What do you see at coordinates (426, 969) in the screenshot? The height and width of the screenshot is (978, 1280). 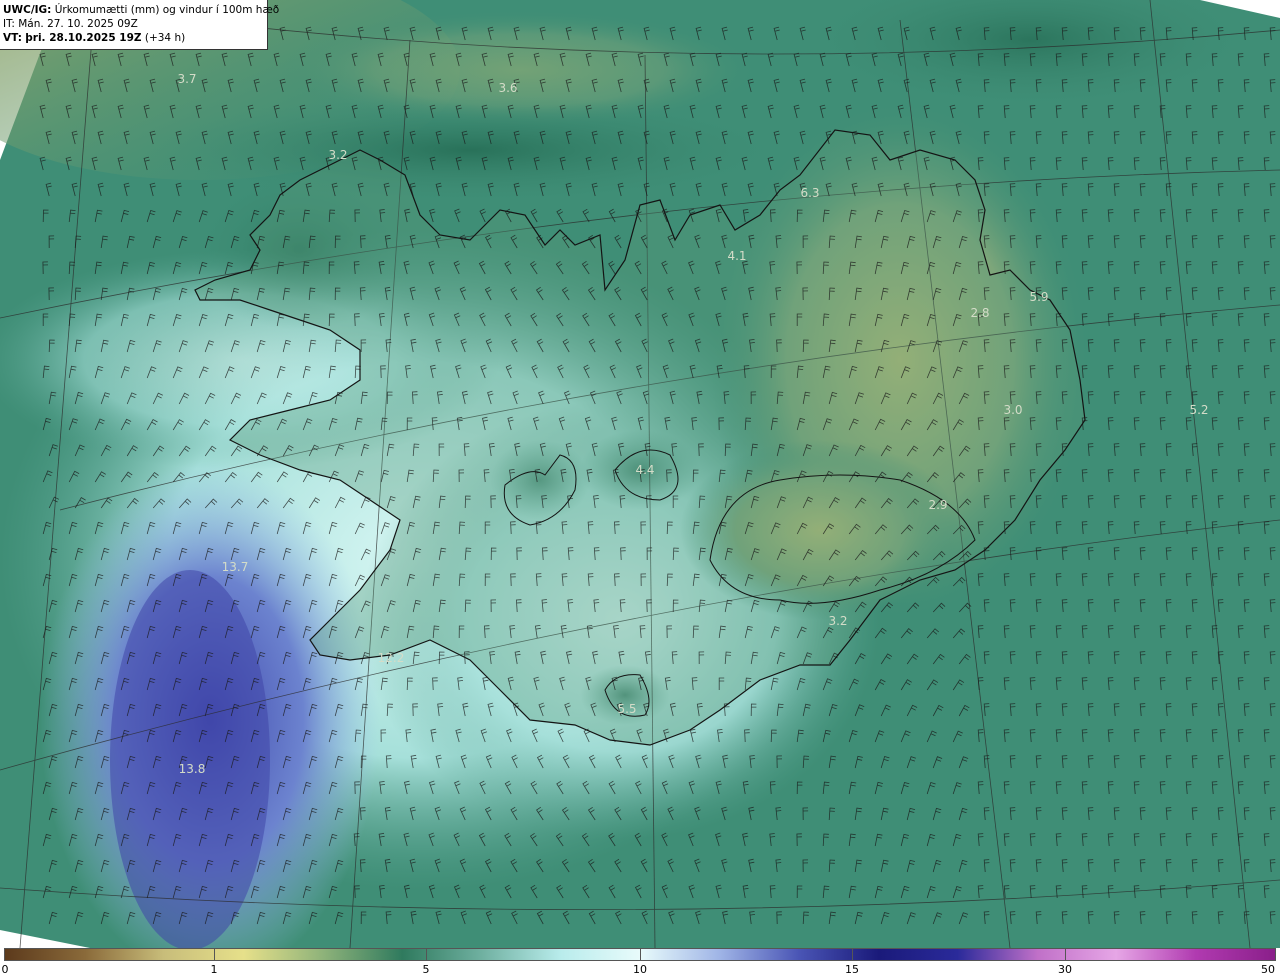 I see `colorbar-tick-label: 5` at bounding box center [426, 969].